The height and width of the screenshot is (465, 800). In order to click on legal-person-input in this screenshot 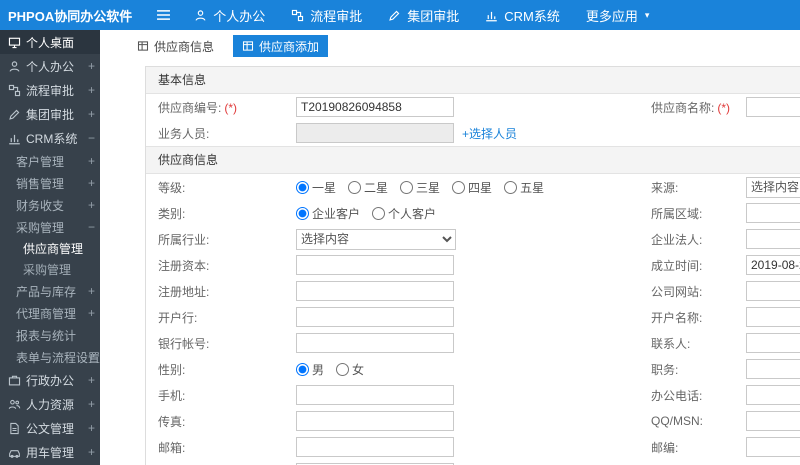, I will do `click(773, 239)`.